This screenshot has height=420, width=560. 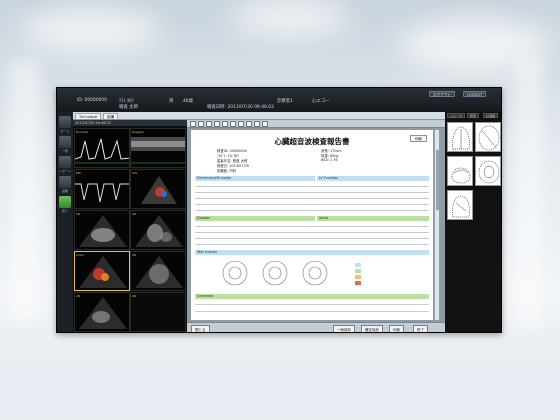 I want to click on tab-schema: シェーマ, so click(x=456, y=115).